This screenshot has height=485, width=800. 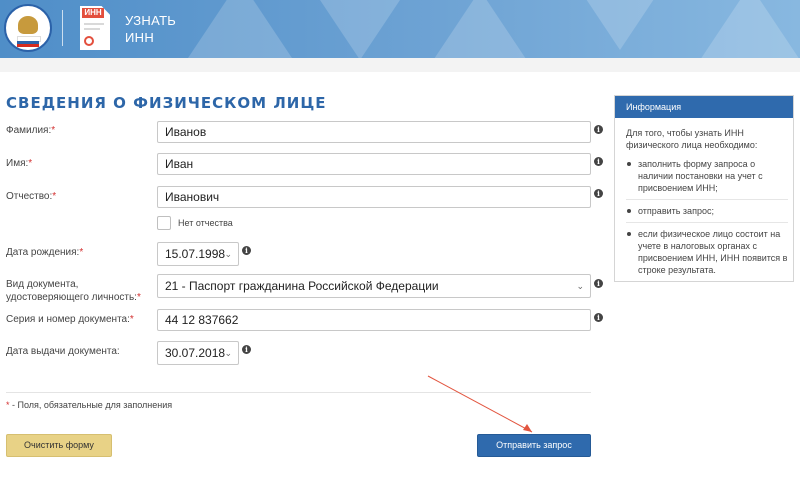 What do you see at coordinates (95, 28) in the screenshot?
I see `inn-document-icon: ИНН` at bounding box center [95, 28].